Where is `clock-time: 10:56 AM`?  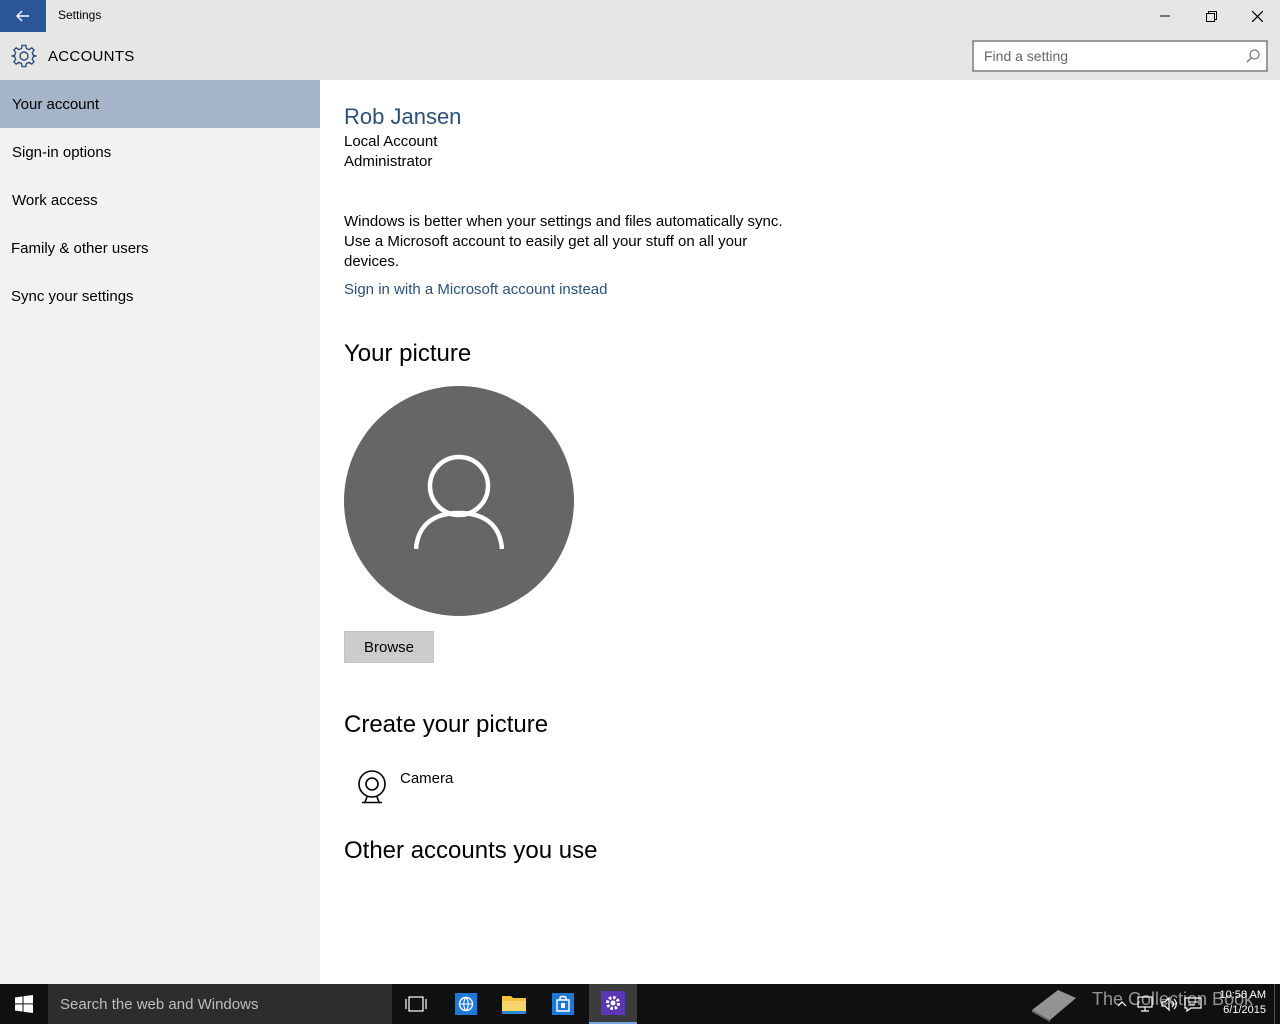 clock-time: 10:56 AM is located at coordinates (1242, 995).